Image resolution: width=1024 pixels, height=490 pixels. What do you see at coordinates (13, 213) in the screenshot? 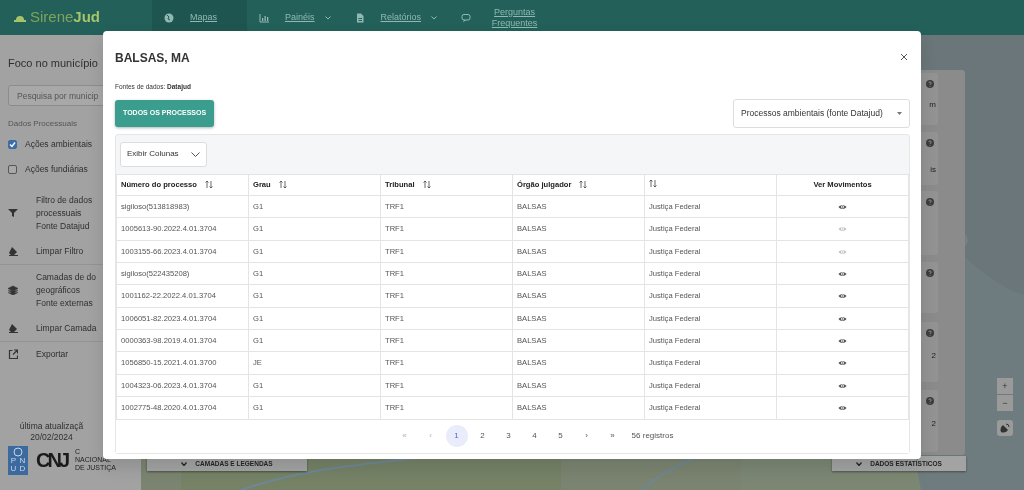
I see `filter-icon` at bounding box center [13, 213].